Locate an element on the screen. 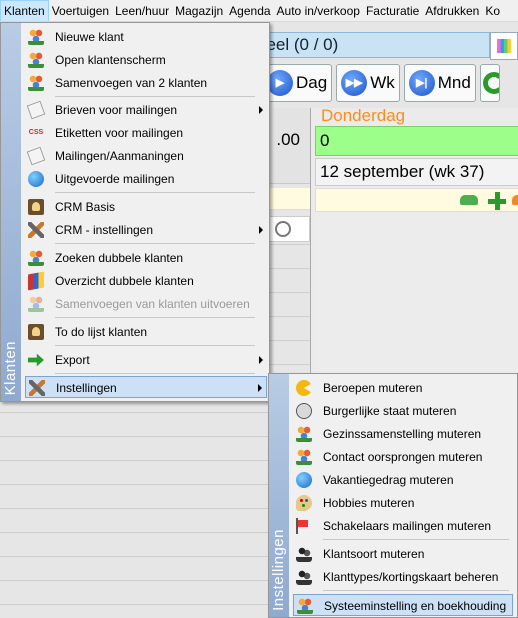 This screenshot has height=618, width=518. refresh-button is located at coordinates (489, 83).